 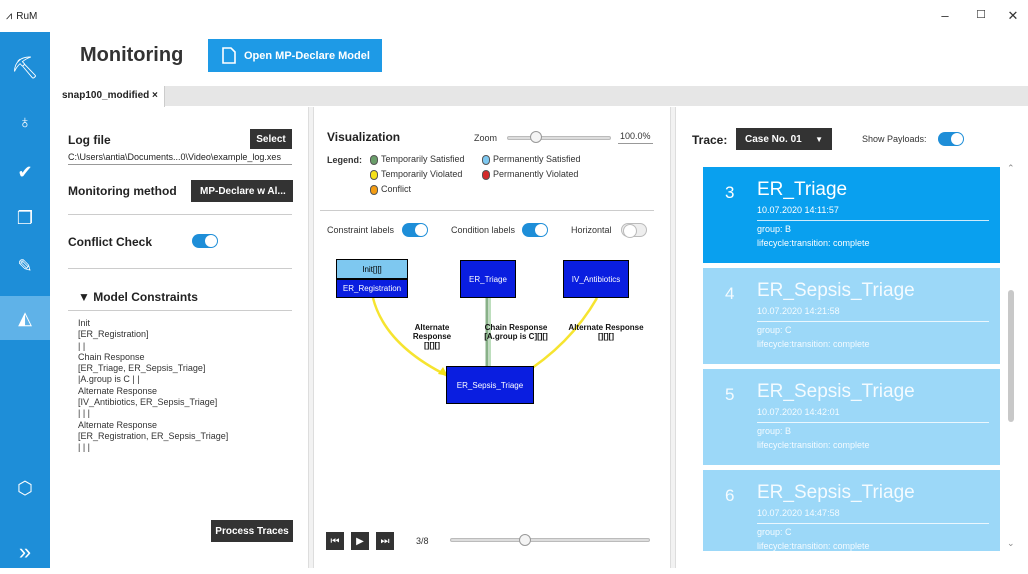 What do you see at coordinates (730, 192) in the screenshot?
I see `event-number: 3` at bounding box center [730, 192].